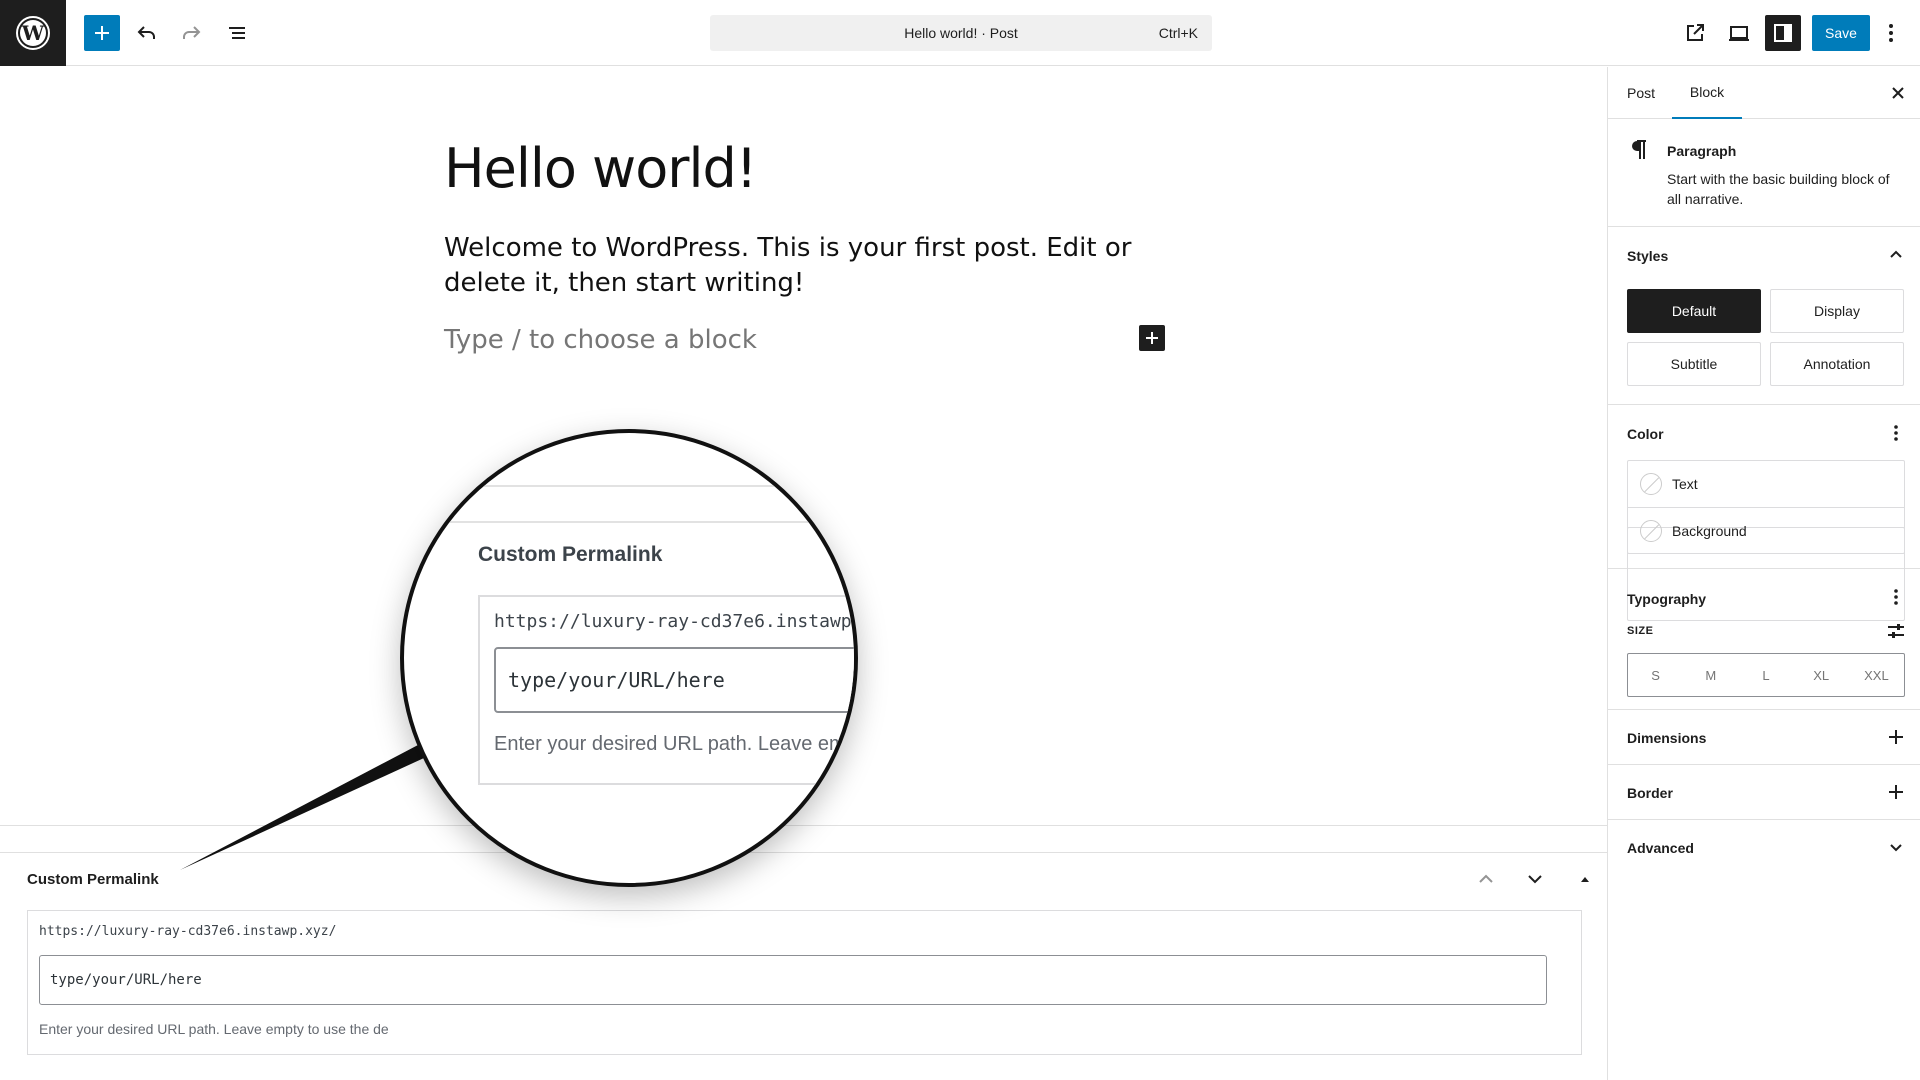 The height and width of the screenshot is (1080, 1920). I want to click on external-link-icon, so click(1695, 32).